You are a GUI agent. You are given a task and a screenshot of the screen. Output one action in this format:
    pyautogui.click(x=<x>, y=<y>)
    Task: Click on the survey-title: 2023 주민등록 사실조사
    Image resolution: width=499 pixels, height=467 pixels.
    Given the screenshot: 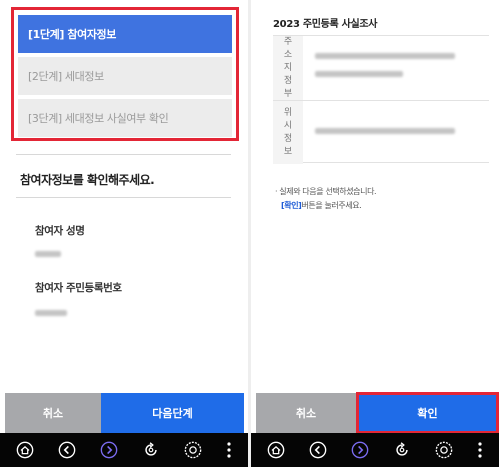 What is the action you would take?
    pyautogui.click(x=325, y=24)
    